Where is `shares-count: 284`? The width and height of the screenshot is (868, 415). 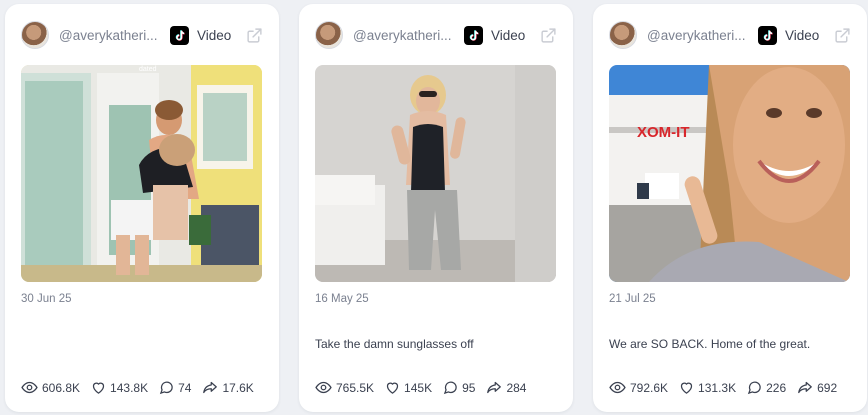
shares-count: 284 is located at coordinates (516, 387).